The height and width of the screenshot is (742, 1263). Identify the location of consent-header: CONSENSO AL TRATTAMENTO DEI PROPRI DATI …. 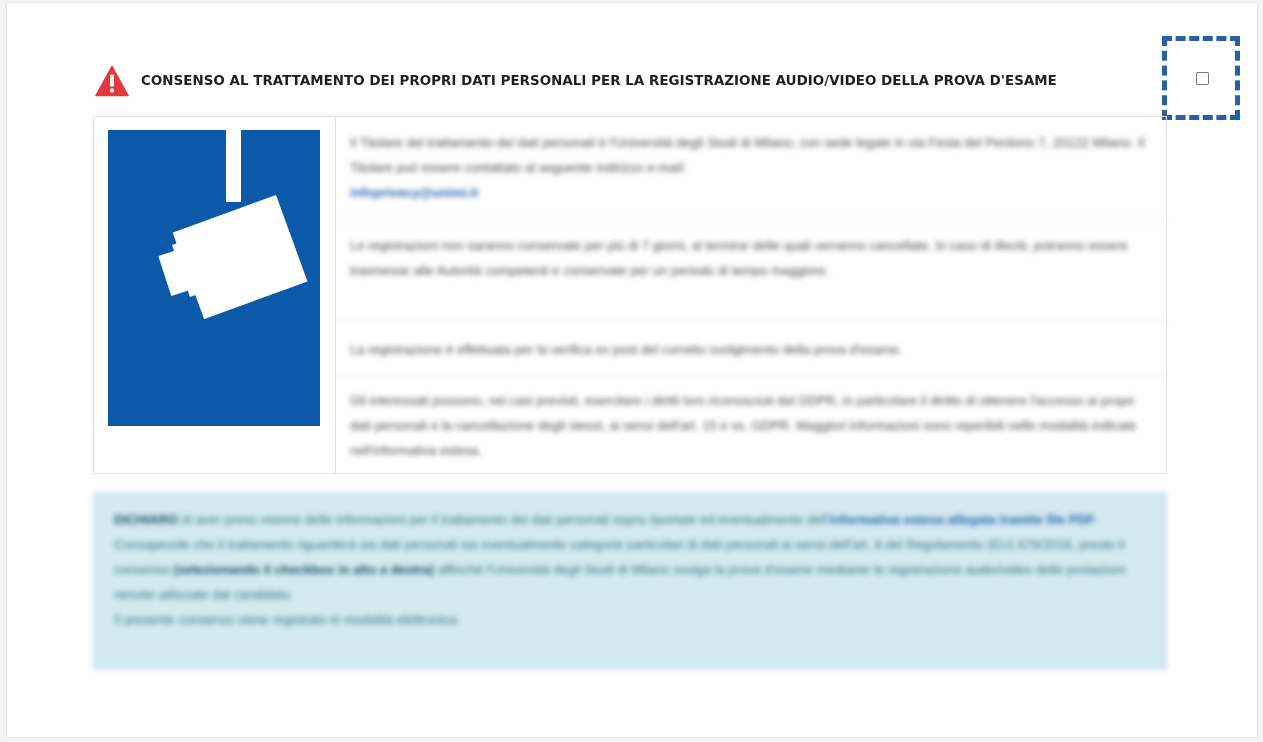
(576, 81).